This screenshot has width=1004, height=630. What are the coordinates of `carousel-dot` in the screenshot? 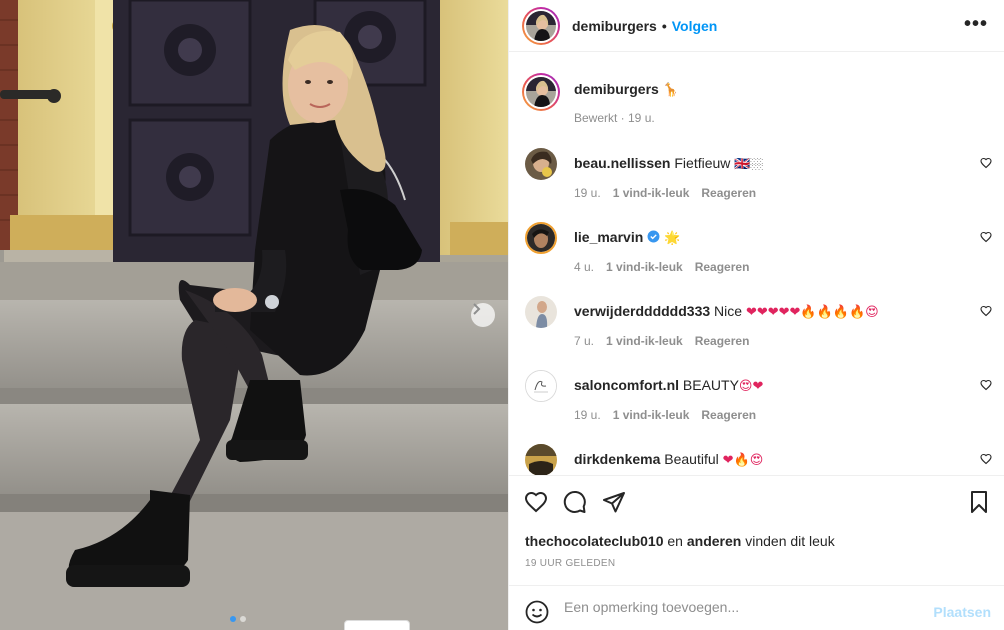 It's located at (243, 619).